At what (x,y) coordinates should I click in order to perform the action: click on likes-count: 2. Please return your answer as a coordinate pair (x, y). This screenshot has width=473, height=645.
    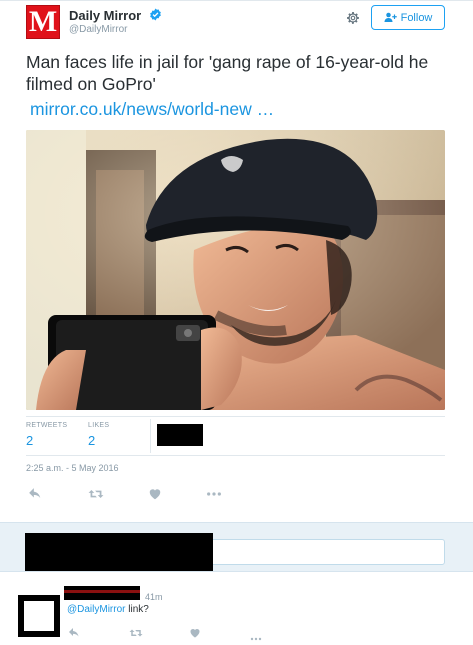
    Looking at the image, I should click on (91, 440).